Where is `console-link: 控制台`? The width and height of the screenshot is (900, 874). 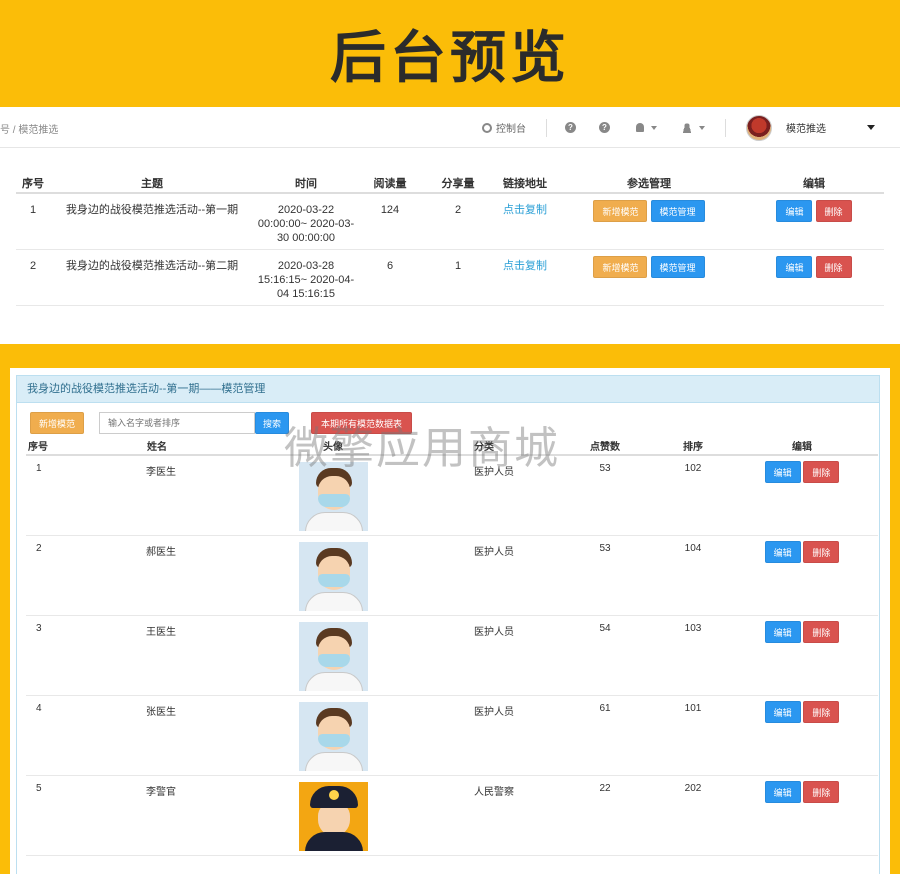
console-link: 控制台 is located at coordinates (504, 127).